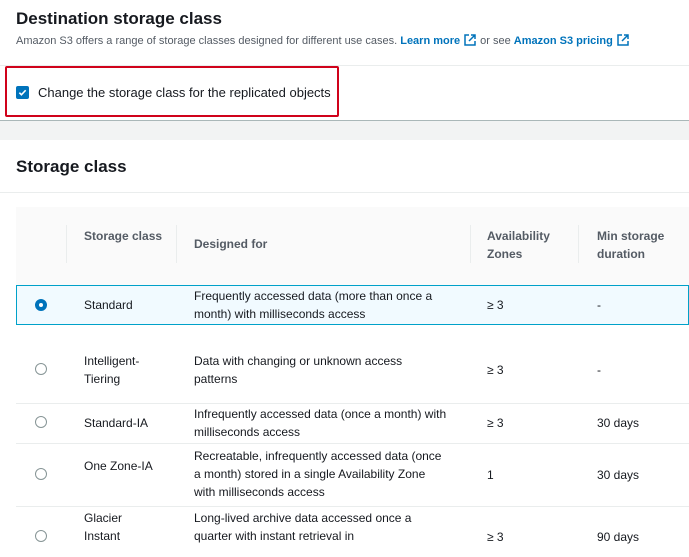 This screenshot has height=557, width=689. What do you see at coordinates (41, 305) in the screenshot?
I see `radio-standard` at bounding box center [41, 305].